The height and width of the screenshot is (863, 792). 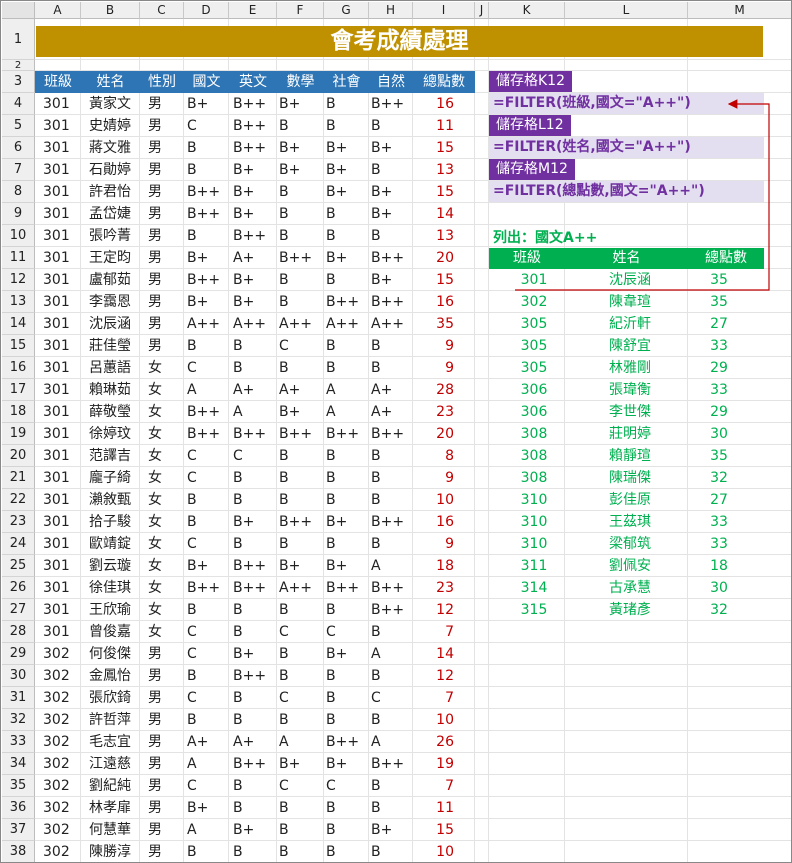 I want to click on table-cell: 28, so click(x=433, y=390).